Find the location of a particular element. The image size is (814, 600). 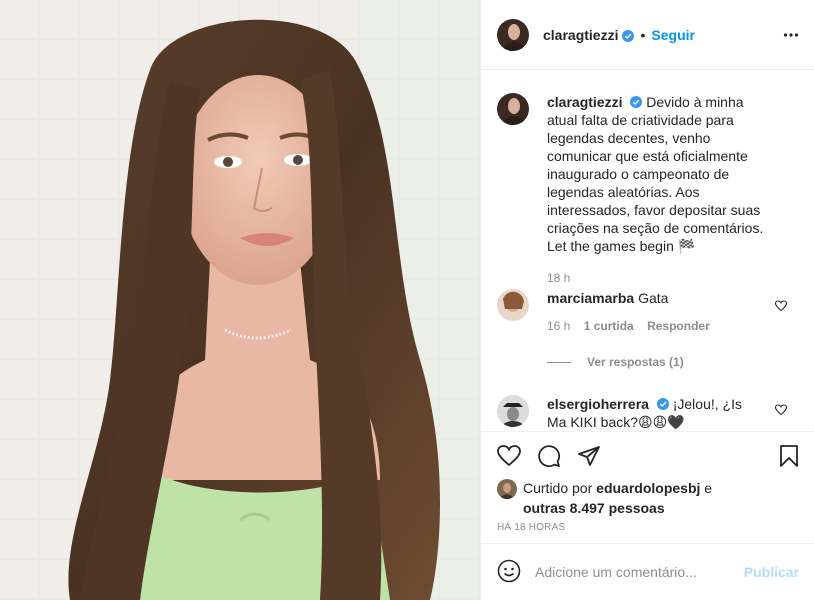

share-icon is located at coordinates (589, 457).